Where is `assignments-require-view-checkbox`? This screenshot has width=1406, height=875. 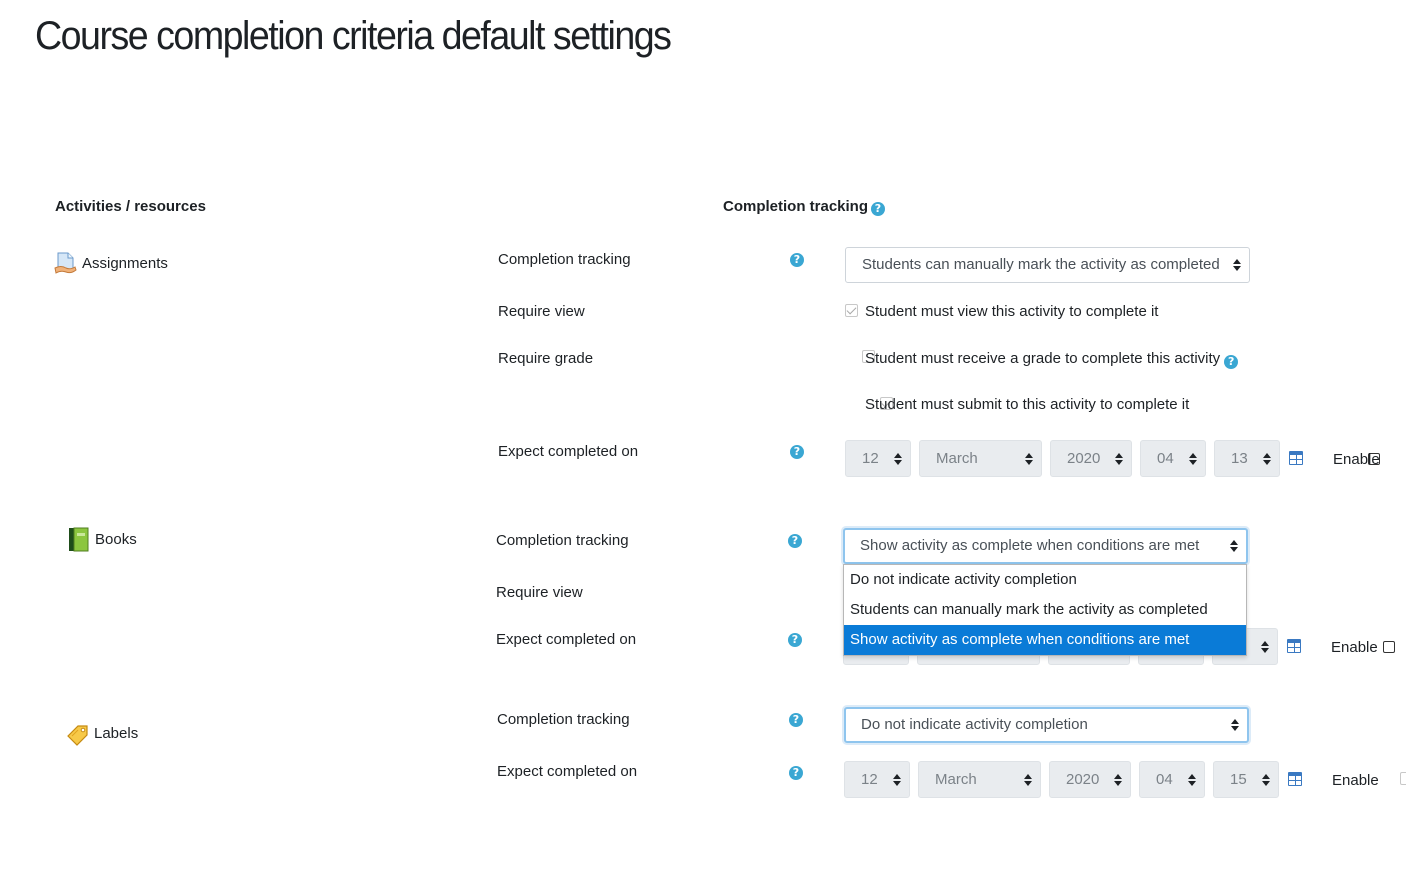
assignments-require-view-checkbox is located at coordinates (851, 310).